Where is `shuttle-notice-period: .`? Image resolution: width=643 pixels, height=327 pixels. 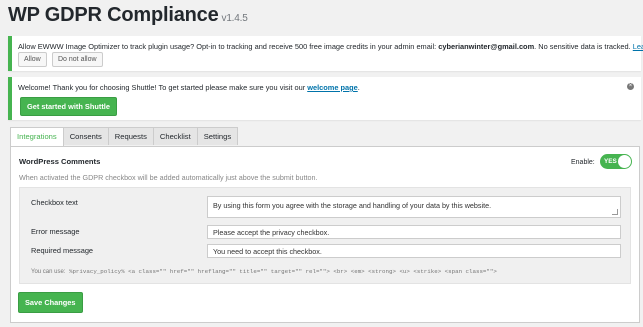
shuttle-notice-period: . is located at coordinates (358, 87).